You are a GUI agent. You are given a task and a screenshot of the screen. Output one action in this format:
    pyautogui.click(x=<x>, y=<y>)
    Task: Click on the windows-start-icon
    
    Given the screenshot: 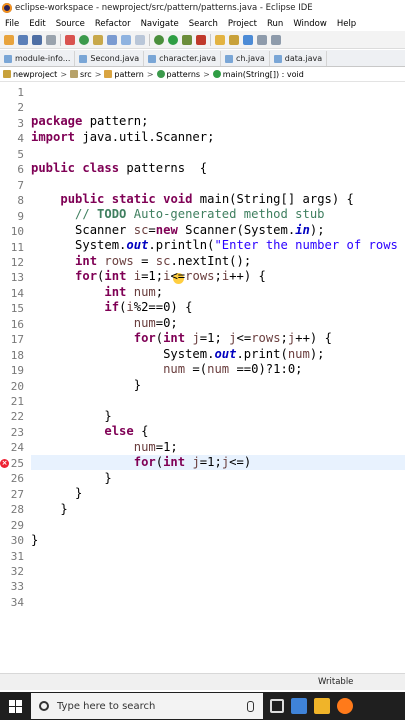 What is the action you would take?
    pyautogui.click(x=15, y=706)
    